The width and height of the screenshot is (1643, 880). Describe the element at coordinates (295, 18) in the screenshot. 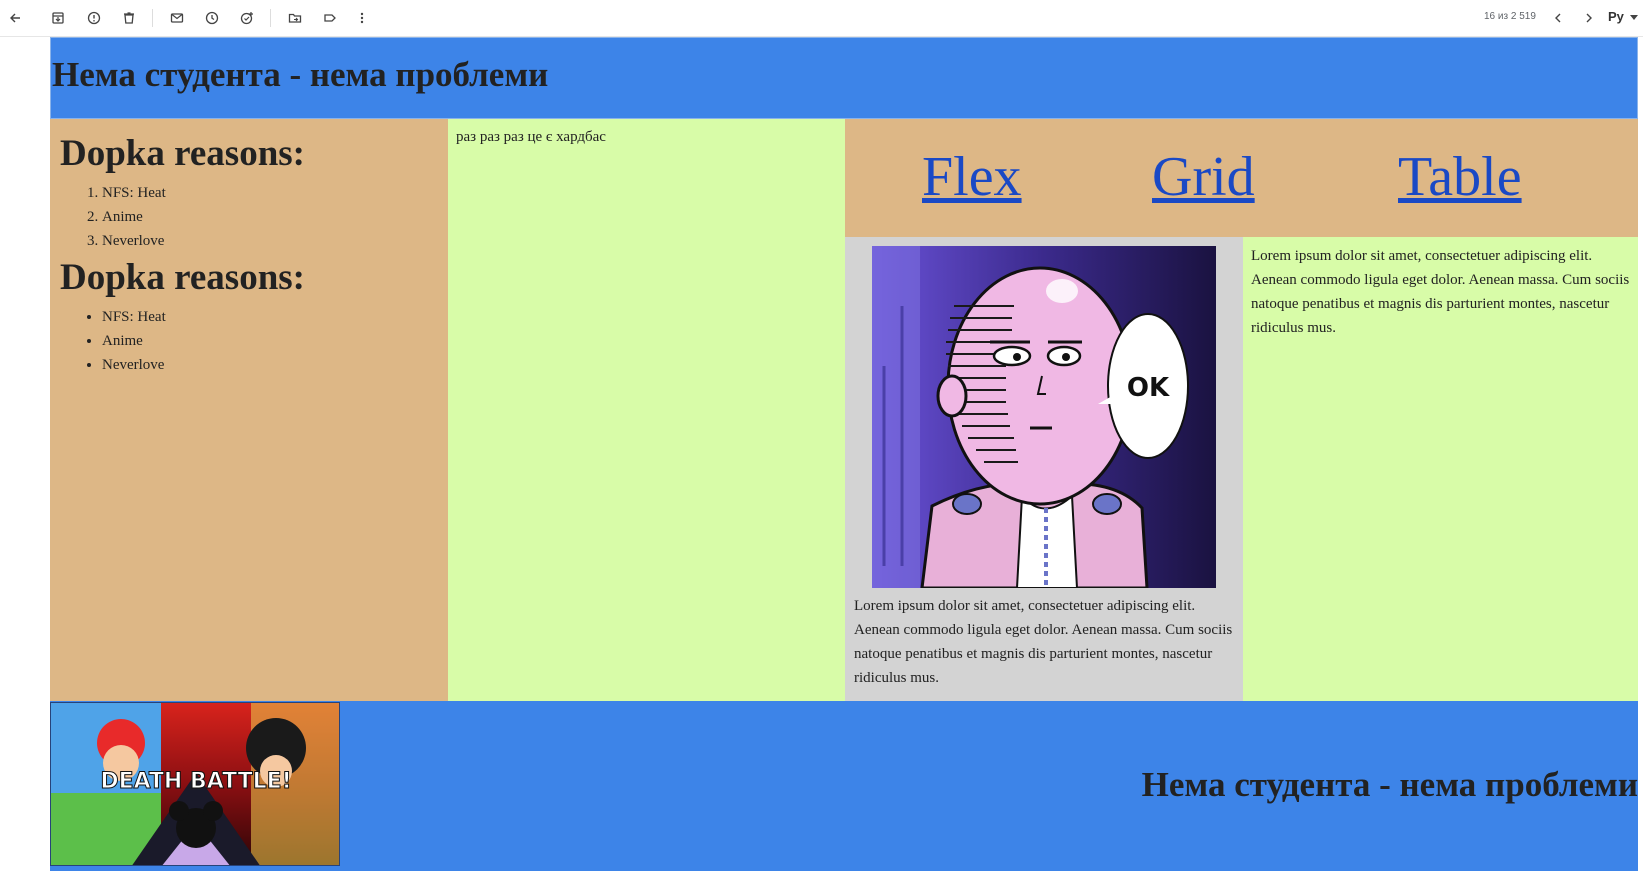

I see `move-to-icon` at that location.